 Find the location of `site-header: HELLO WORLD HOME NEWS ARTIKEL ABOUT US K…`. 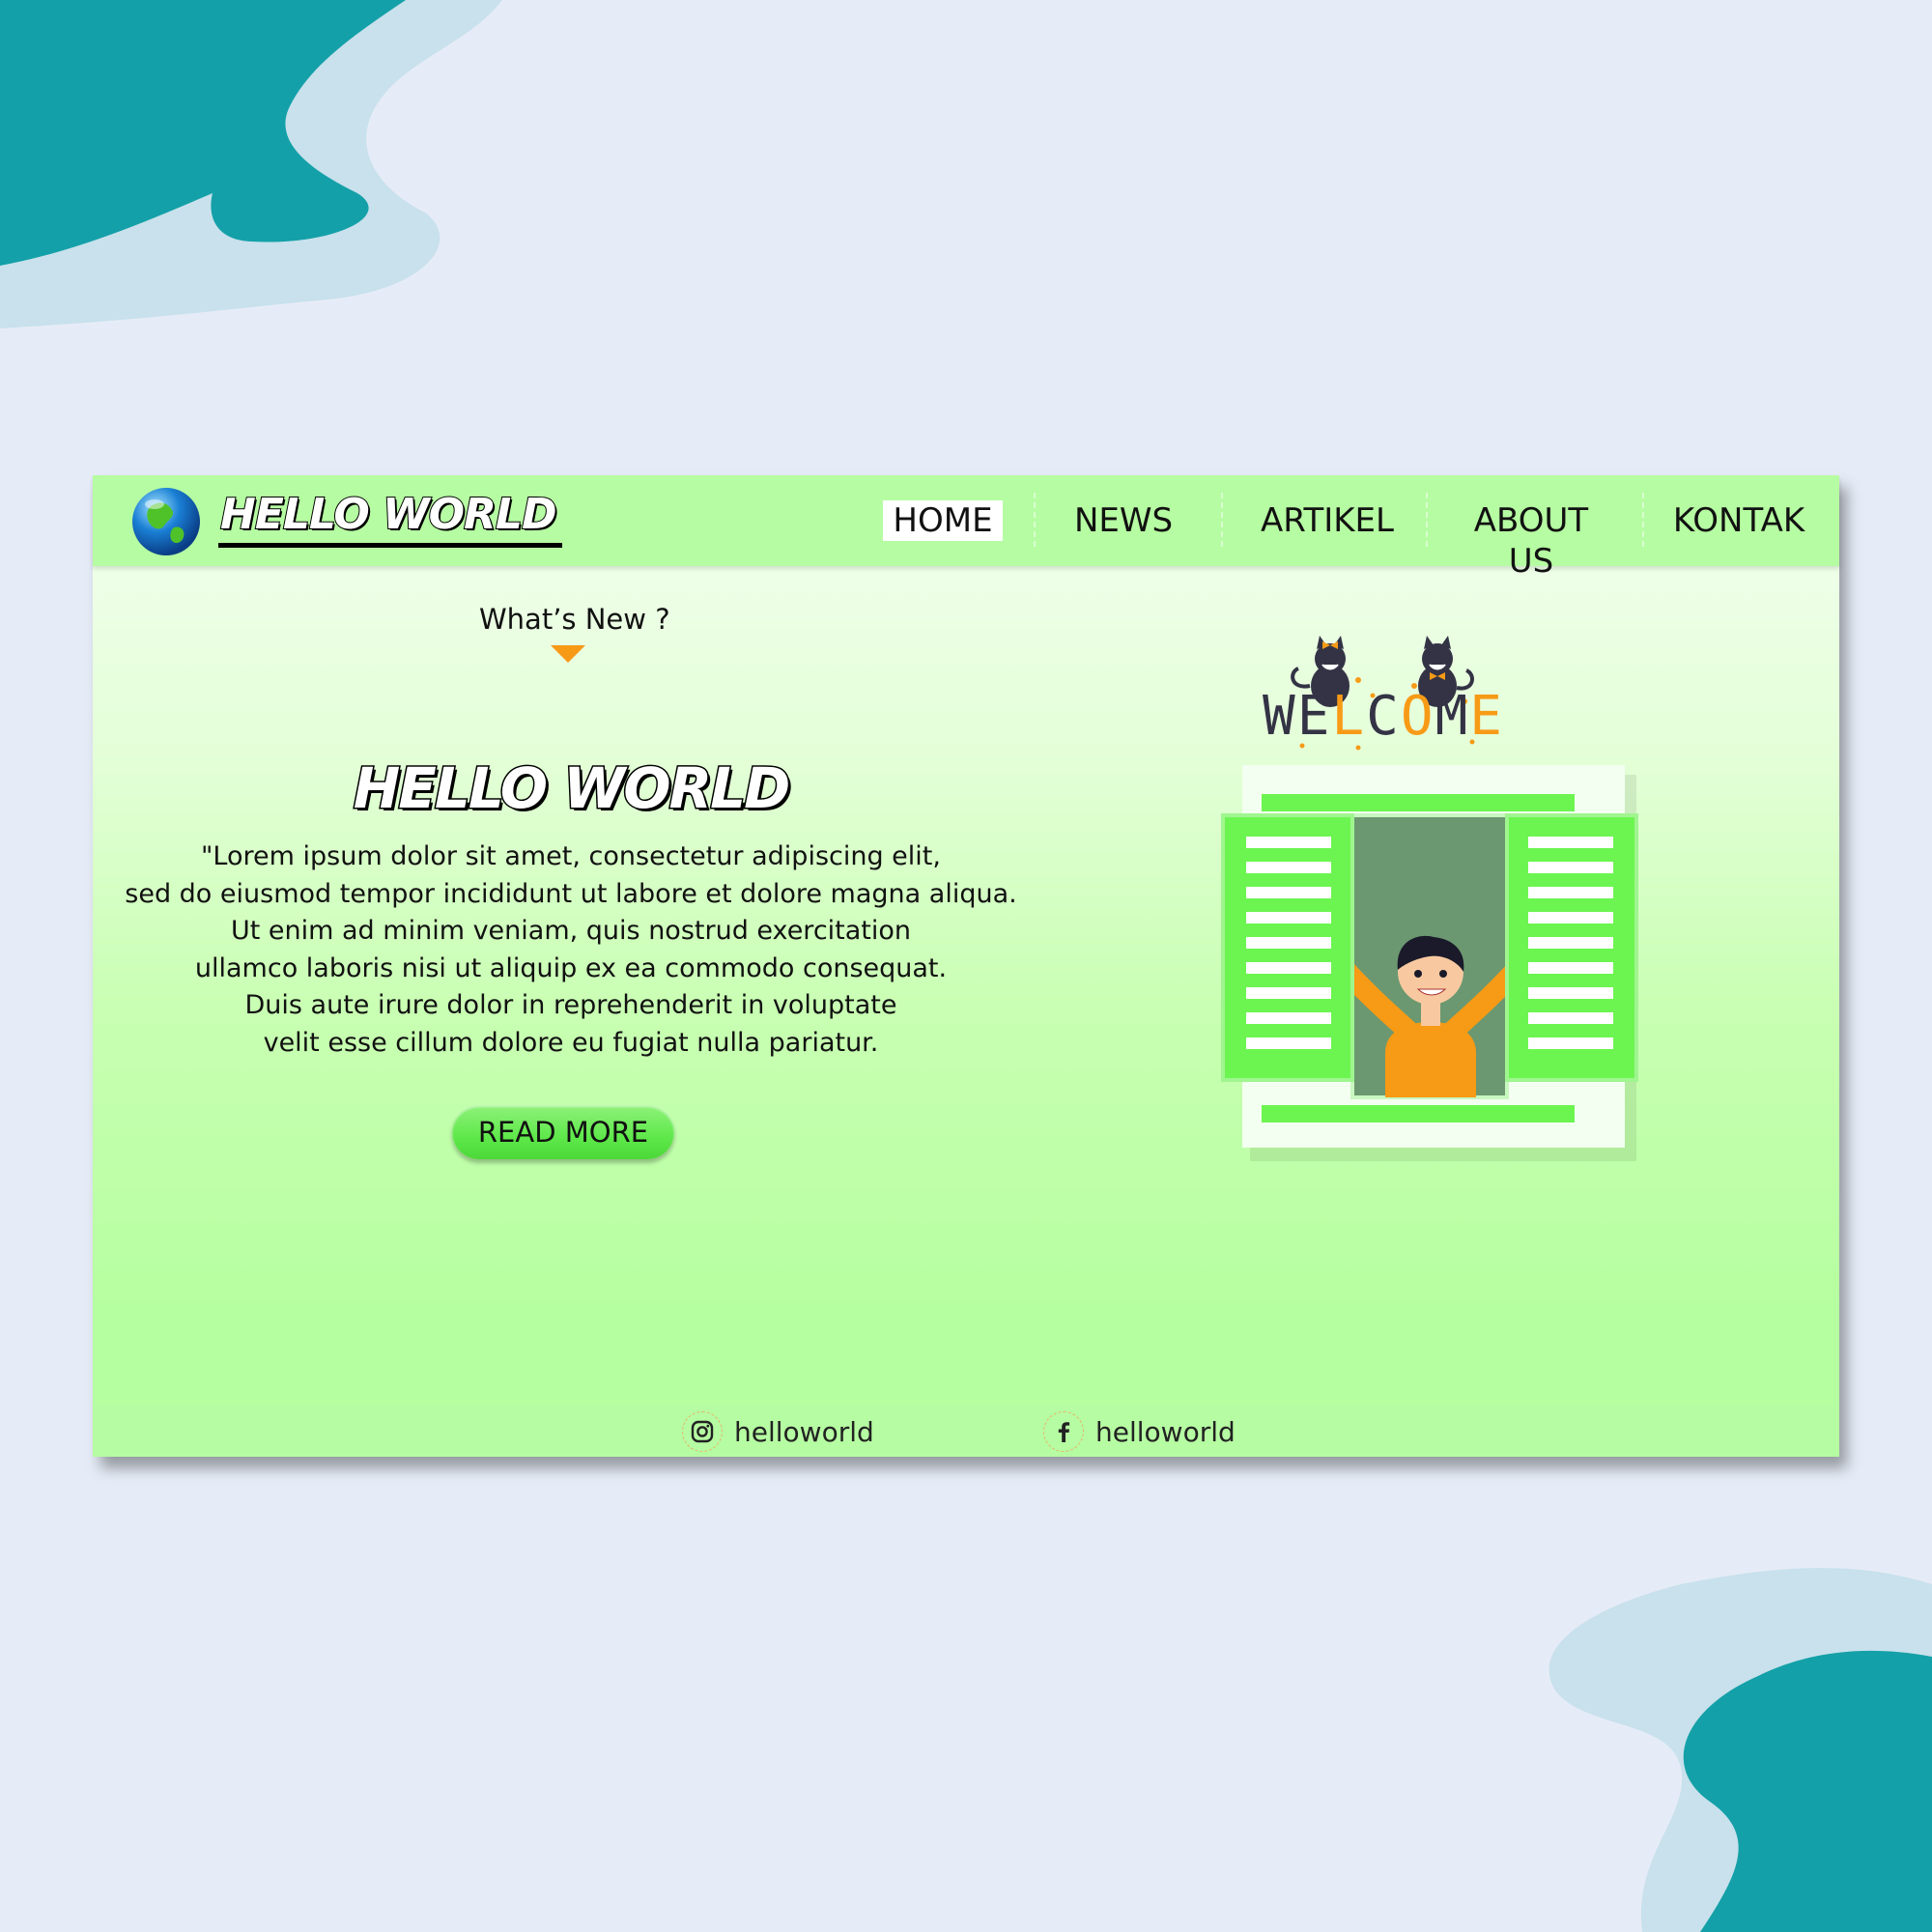

site-header: HELLO WORLD HOME NEWS ARTIKEL ABOUT US K… is located at coordinates (966, 528).